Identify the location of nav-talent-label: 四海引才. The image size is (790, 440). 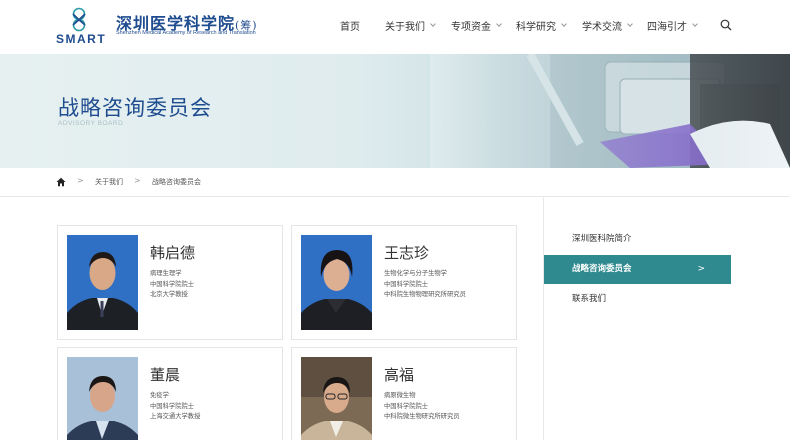
(667, 27).